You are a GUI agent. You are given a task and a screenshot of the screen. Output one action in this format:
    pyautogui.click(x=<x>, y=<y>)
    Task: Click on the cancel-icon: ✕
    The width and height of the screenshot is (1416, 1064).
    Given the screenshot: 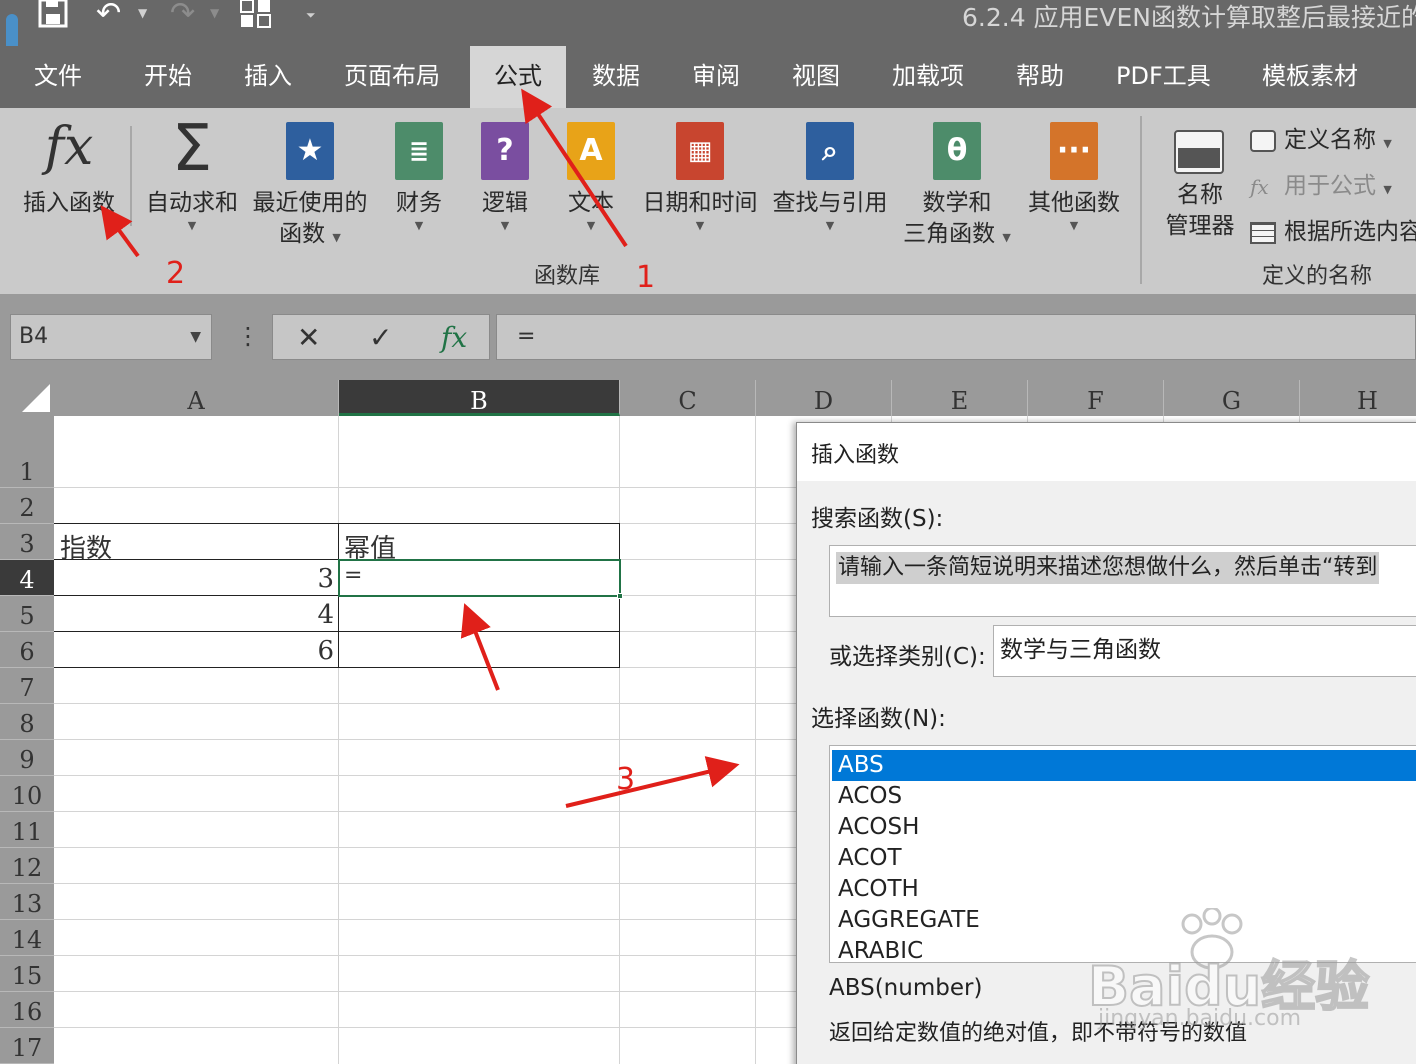 What is the action you would take?
    pyautogui.click(x=308, y=337)
    